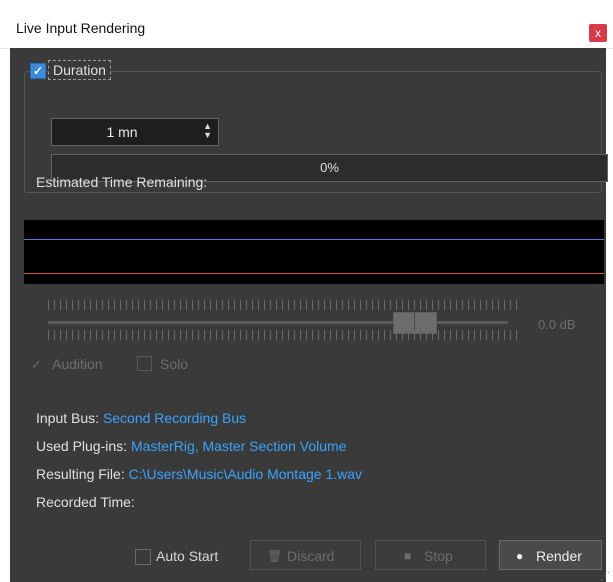  What do you see at coordinates (36, 365) in the screenshot?
I see `audition-checkbox: ✓` at bounding box center [36, 365].